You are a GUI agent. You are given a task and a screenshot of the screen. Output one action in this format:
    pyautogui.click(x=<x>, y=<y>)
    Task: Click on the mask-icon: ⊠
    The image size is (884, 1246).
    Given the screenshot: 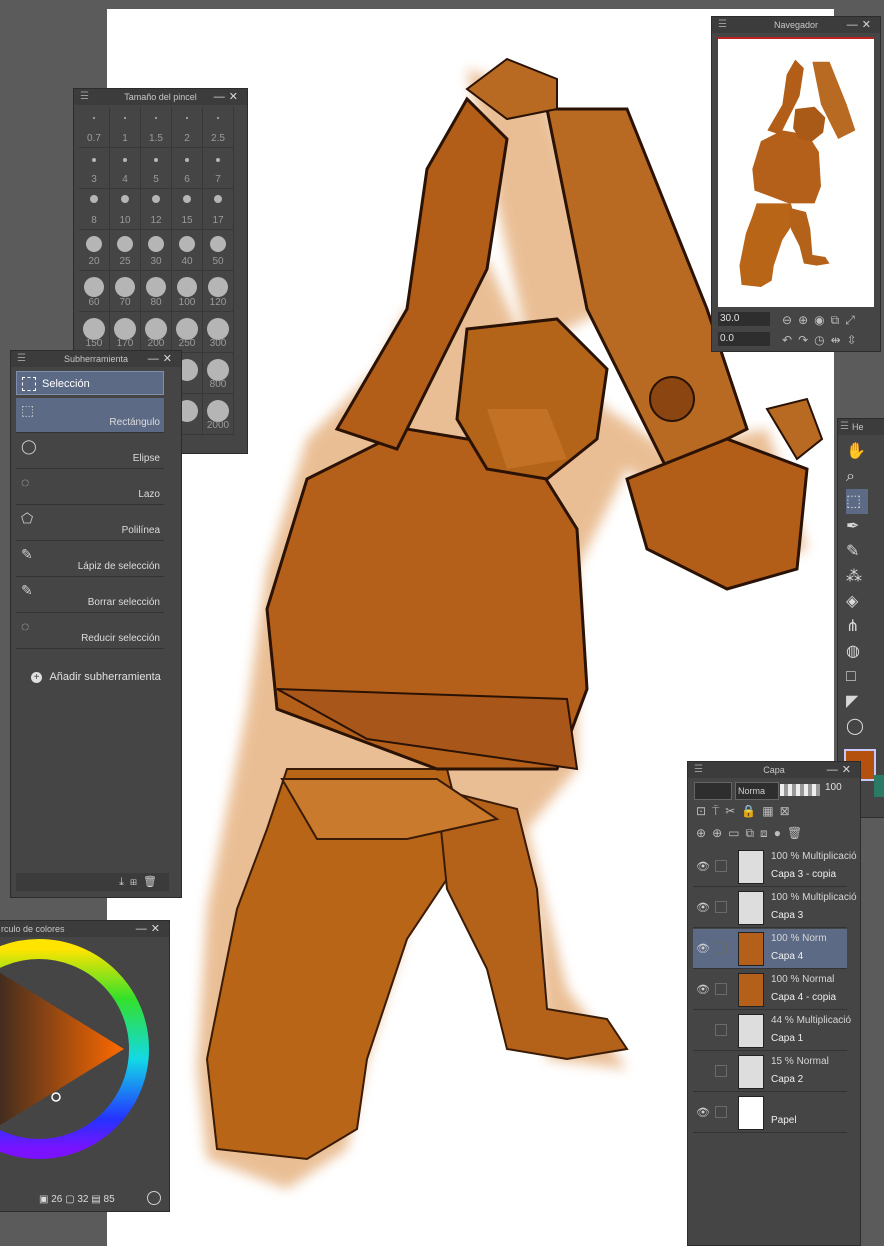 What is the action you would take?
    pyautogui.click(x=785, y=811)
    